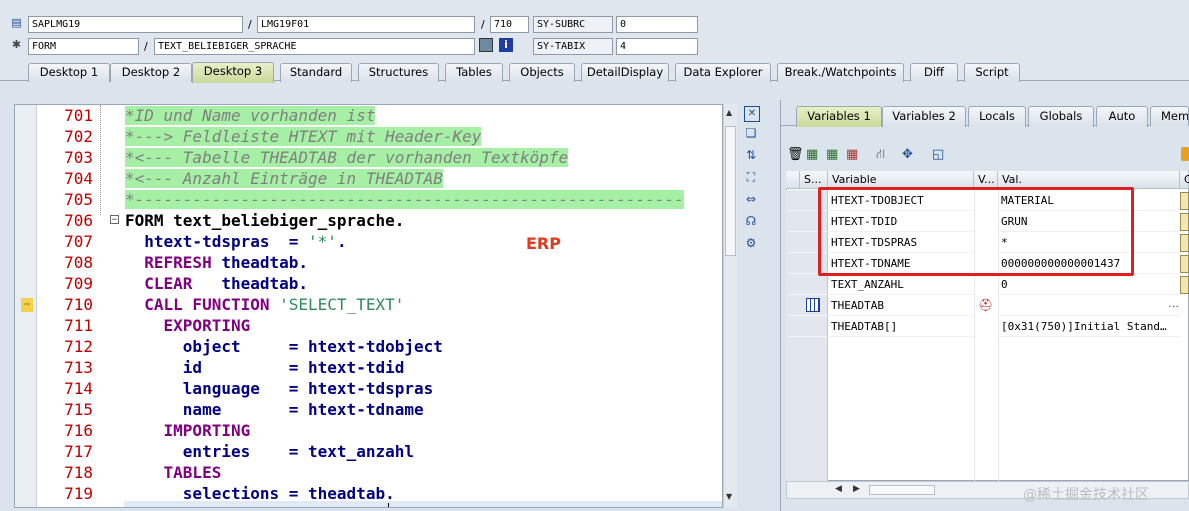 This screenshot has width=1189, height=511. I want to click on scroll-down-icon: ▼, so click(729, 496).